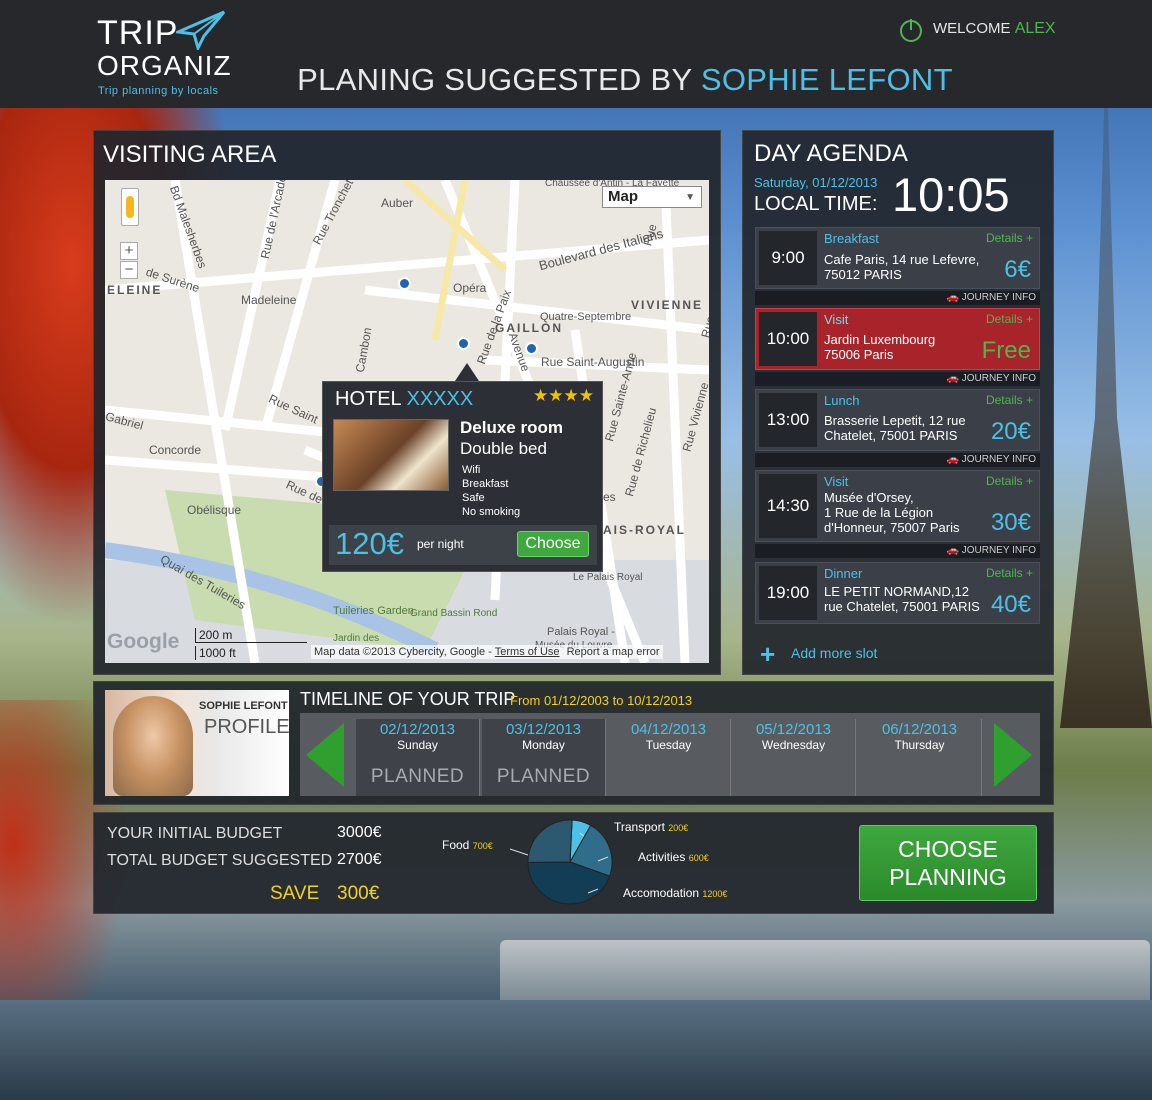 The image size is (1152, 1100). I want to click on timeline-day: 02/12/2013 Sunday PLANNED, so click(418, 757).